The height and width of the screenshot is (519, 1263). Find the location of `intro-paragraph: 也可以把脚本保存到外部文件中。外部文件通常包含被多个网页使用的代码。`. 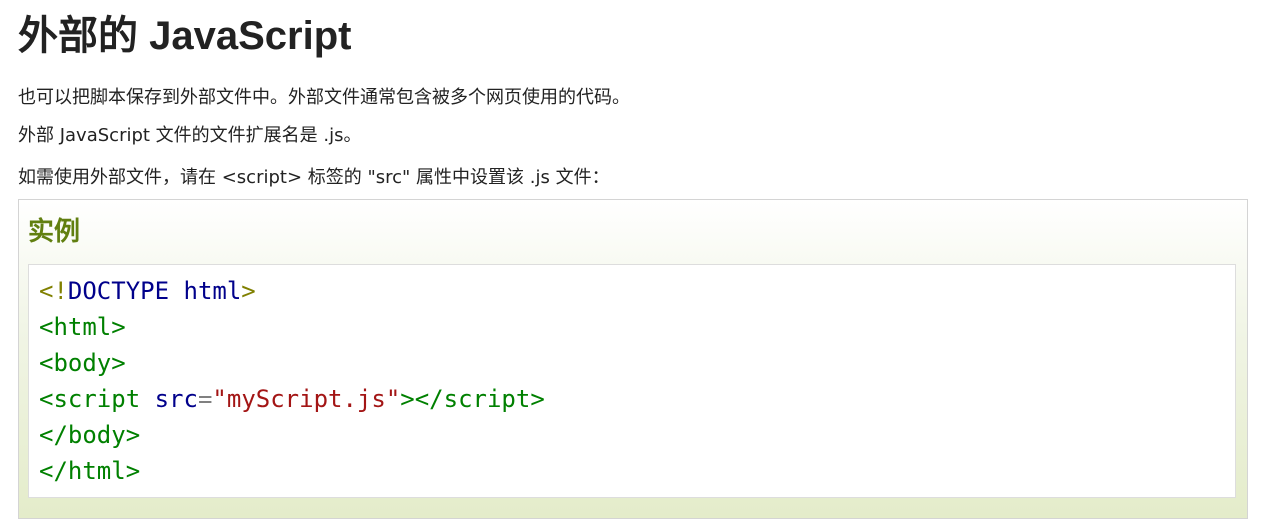

intro-paragraph: 也可以把脚本保存到外部文件中。外部文件通常包含被多个网页使用的代码。 is located at coordinates (324, 97).